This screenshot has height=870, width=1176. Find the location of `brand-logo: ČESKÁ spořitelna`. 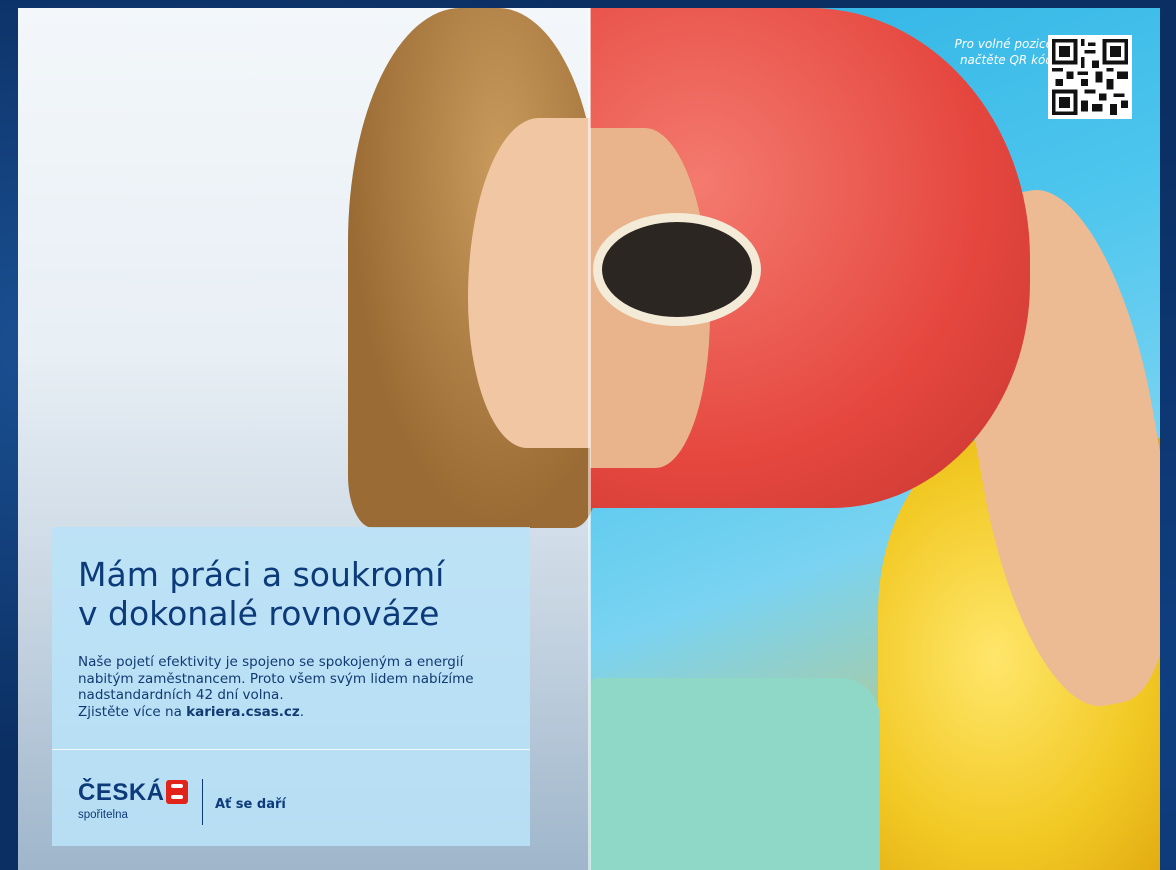

brand-logo: ČESKÁ spořitelna is located at coordinates (138, 804).